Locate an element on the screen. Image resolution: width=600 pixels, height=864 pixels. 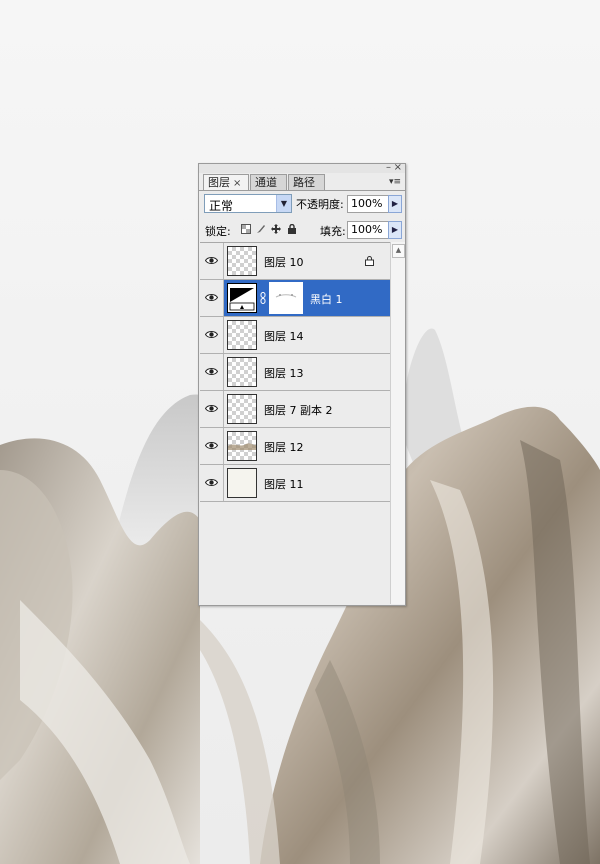
tab-layers: 图层 × is located at coordinates (226, 182).